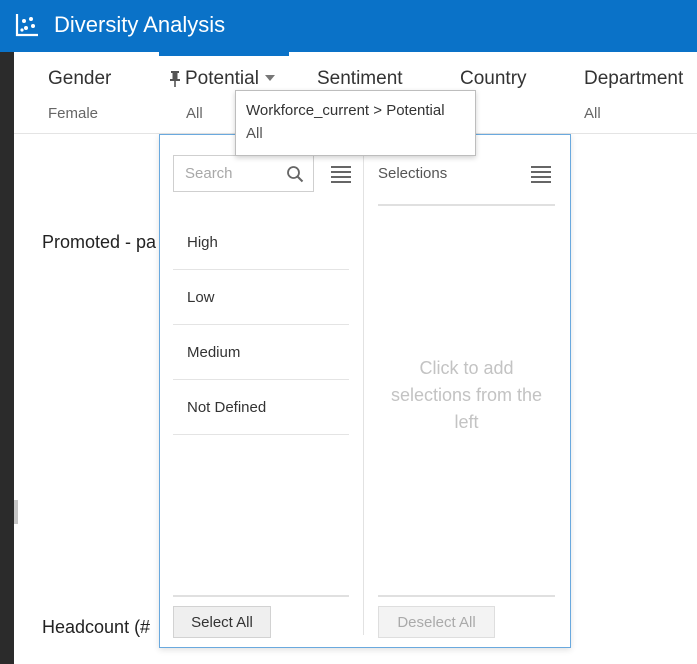  I want to click on filter-department: Department All, so click(640, 93).